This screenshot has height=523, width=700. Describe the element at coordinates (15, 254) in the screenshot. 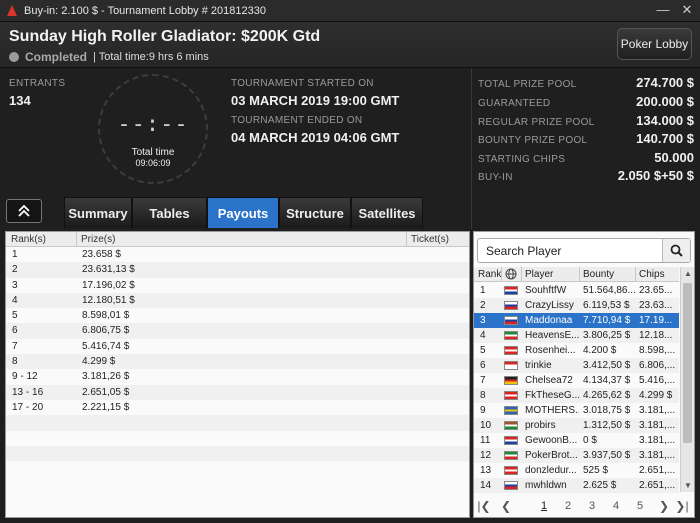

I see `rank-cell: 1` at that location.